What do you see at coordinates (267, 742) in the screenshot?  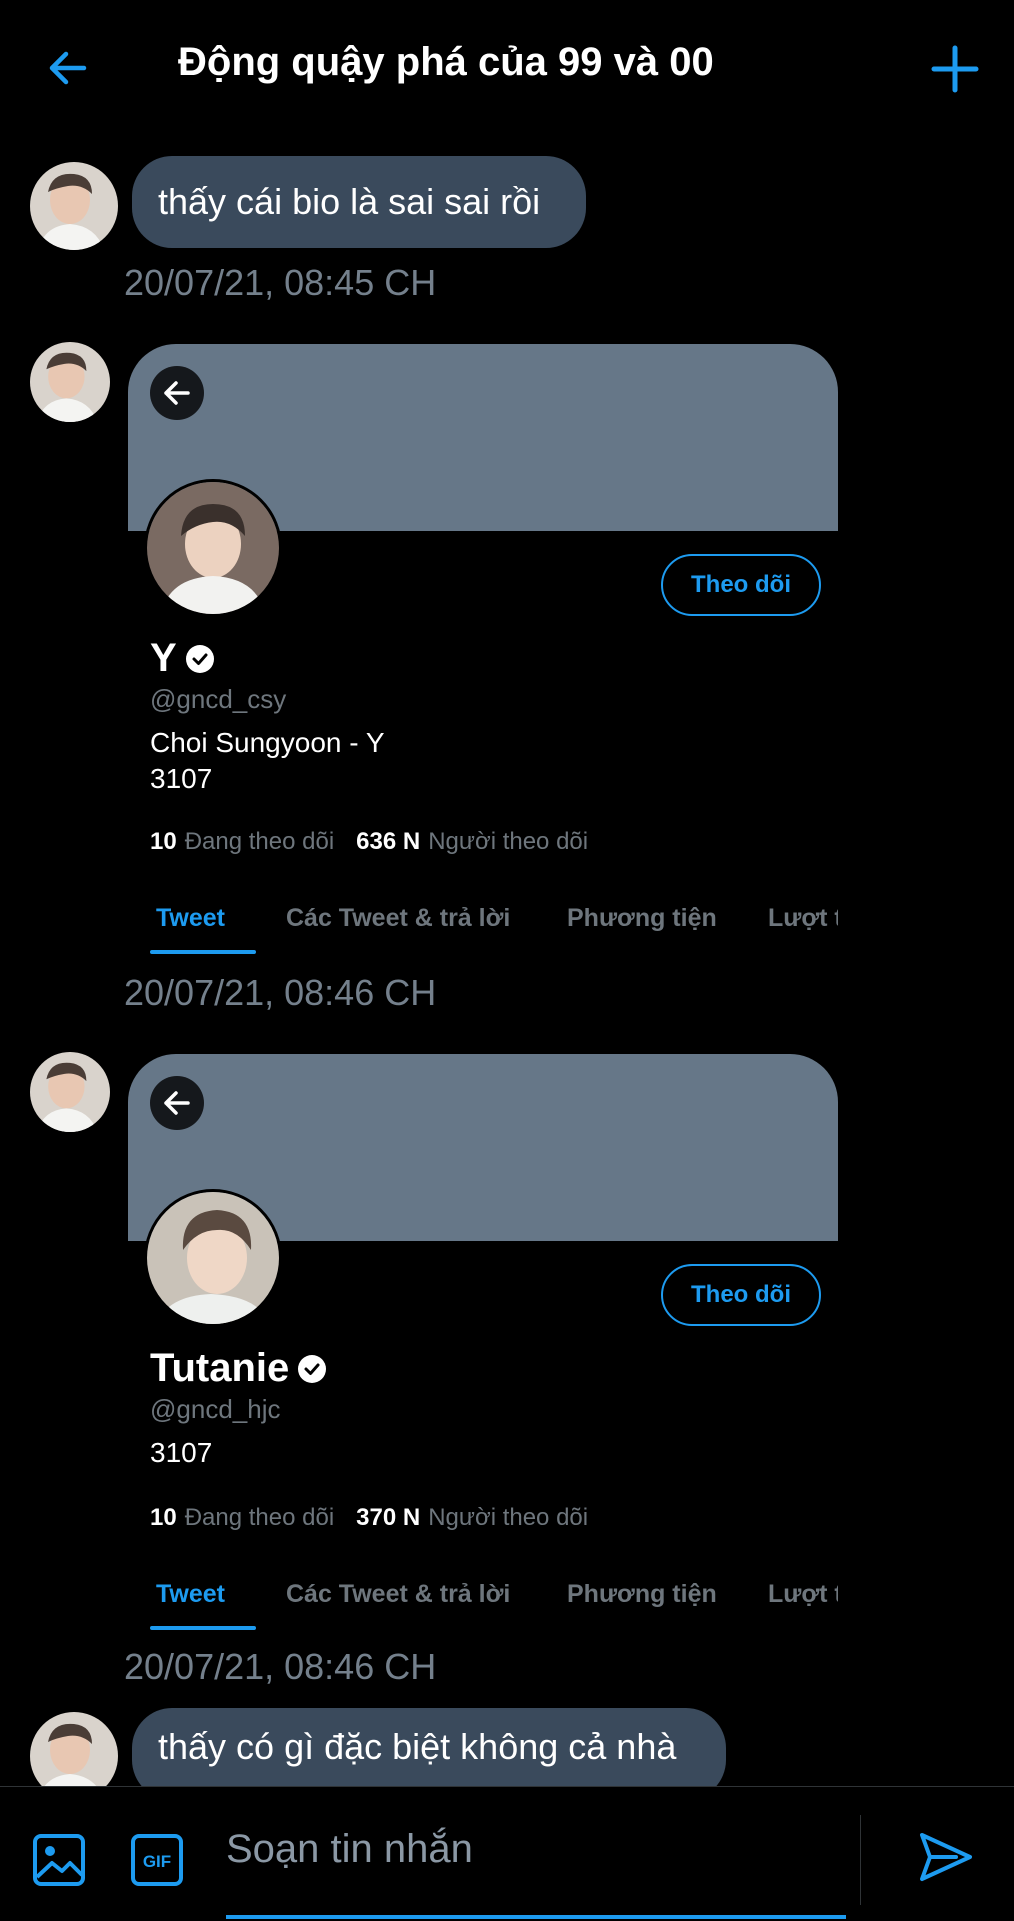 I see `profile-bio-line: Choi Sungyoon - Y` at bounding box center [267, 742].